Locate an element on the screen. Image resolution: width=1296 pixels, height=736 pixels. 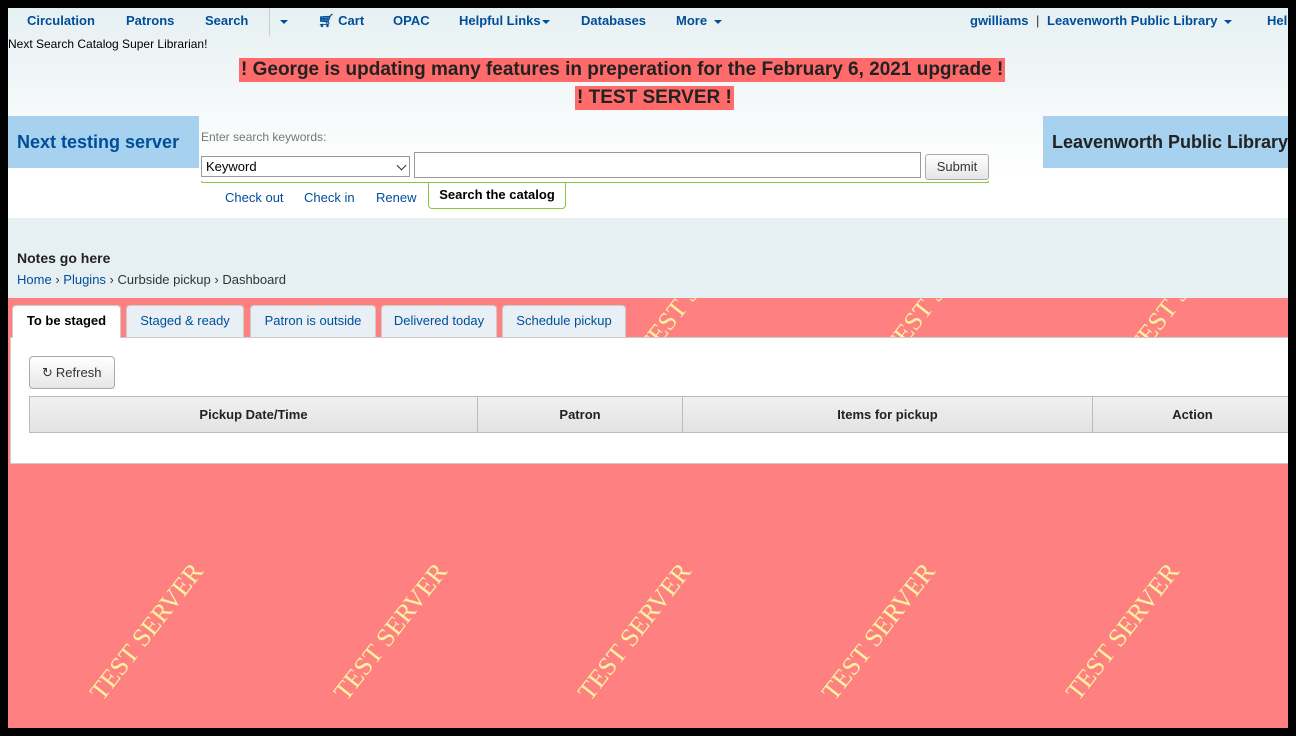
nav-more: More is located at coordinates (699, 20).